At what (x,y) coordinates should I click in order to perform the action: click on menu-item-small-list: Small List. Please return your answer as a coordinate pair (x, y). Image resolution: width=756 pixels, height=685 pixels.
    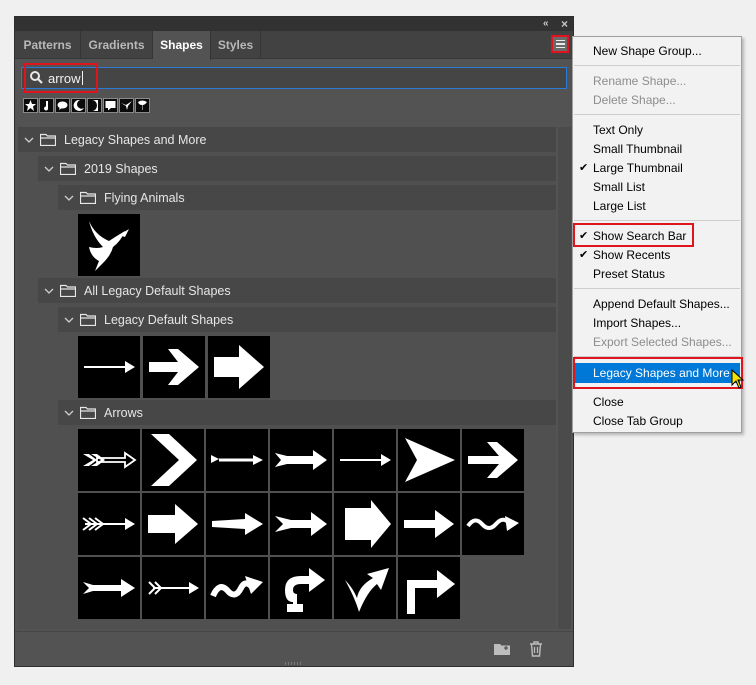
    Looking at the image, I should click on (657, 187).